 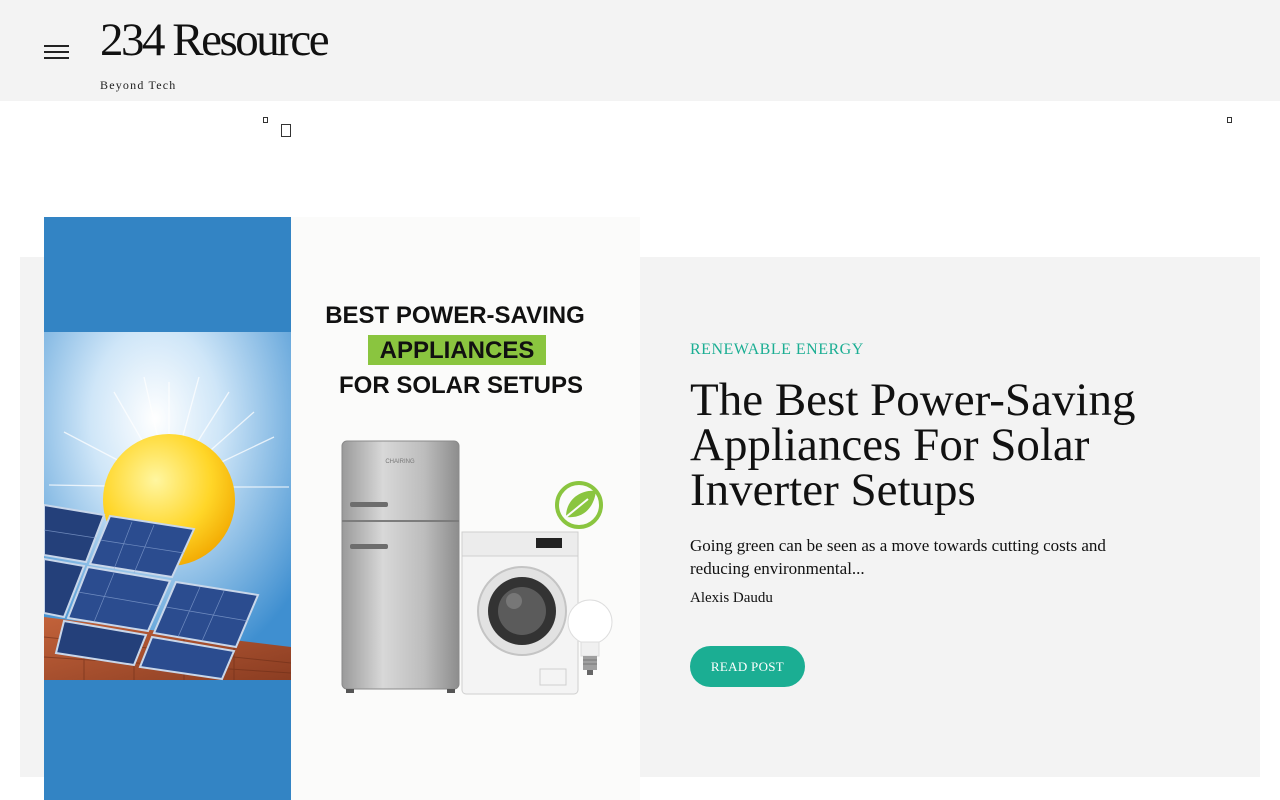 What do you see at coordinates (286, 130) in the screenshot?
I see `search-icon` at bounding box center [286, 130].